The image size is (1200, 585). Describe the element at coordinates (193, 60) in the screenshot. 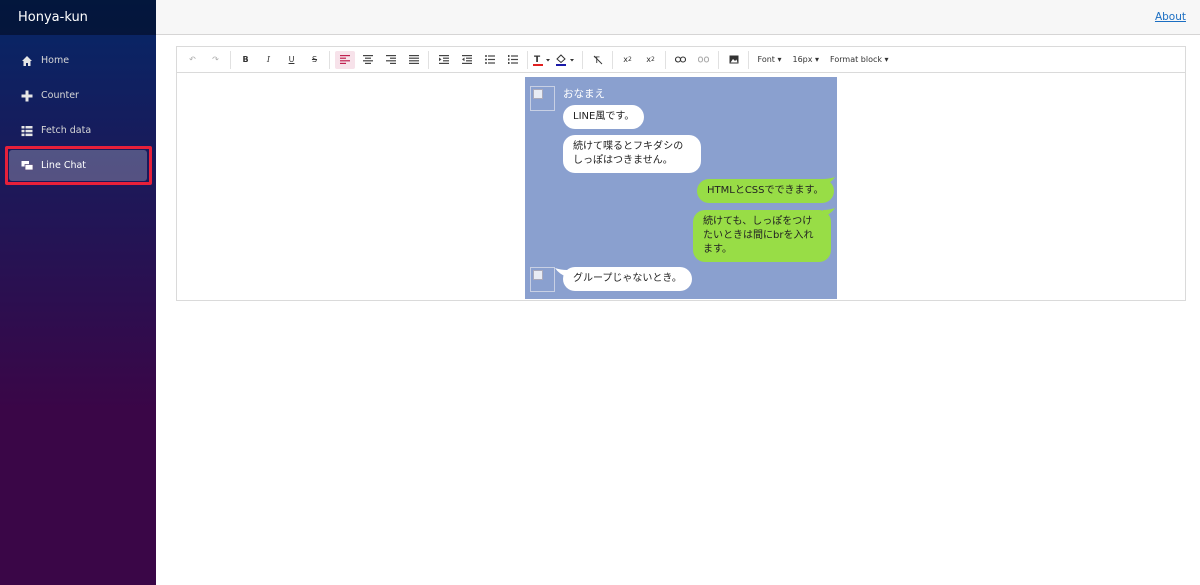

I see `undo-icon: ↶` at that location.